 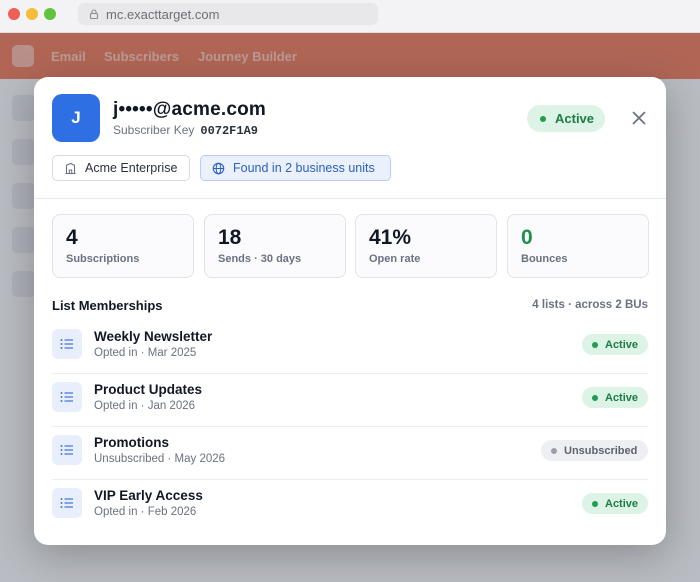 What do you see at coordinates (426, 246) in the screenshot?
I see `stat-open-rate: 41% Open rate` at bounding box center [426, 246].